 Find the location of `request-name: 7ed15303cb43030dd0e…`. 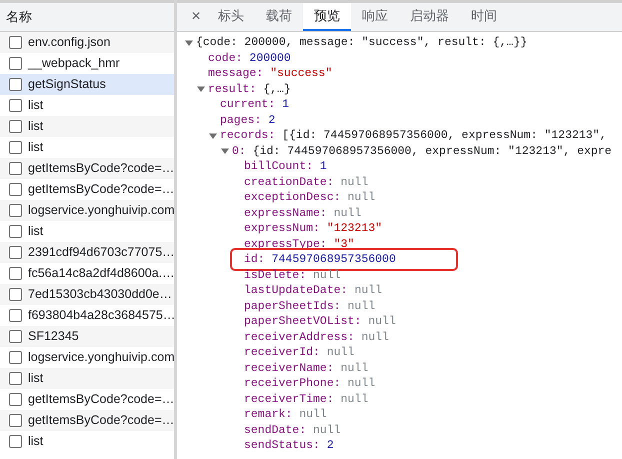

request-name: 7ed15303cb43030dd0e… is located at coordinates (100, 295).